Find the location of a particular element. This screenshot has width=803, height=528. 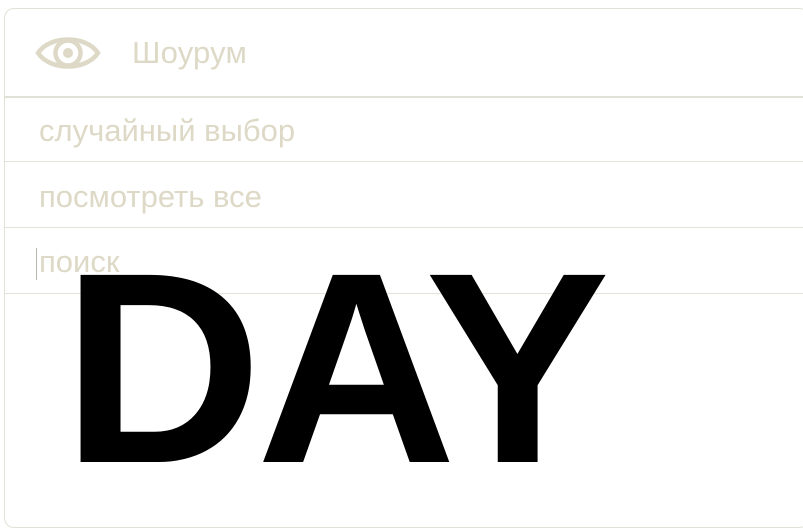

view-all-label: посмотреть все is located at coordinates (150, 196).